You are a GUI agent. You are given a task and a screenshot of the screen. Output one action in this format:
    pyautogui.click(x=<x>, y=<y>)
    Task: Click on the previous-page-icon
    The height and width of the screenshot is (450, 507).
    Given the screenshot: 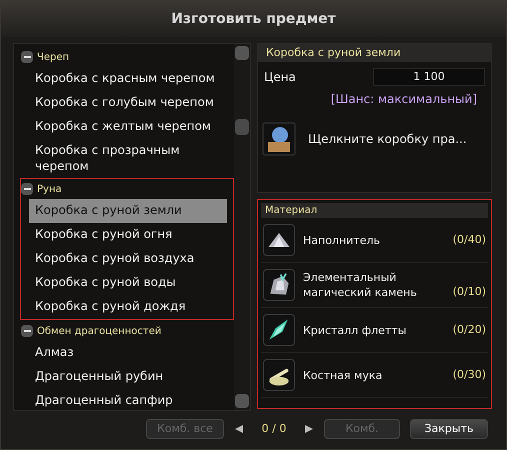 What is the action you would take?
    pyautogui.click(x=239, y=429)
    